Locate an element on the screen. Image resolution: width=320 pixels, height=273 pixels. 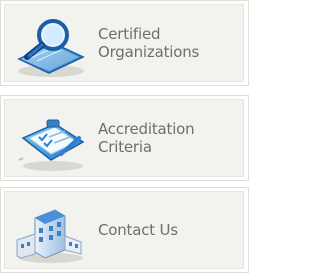
nav-item-label: Certified Organizations is located at coordinates (148, 43).